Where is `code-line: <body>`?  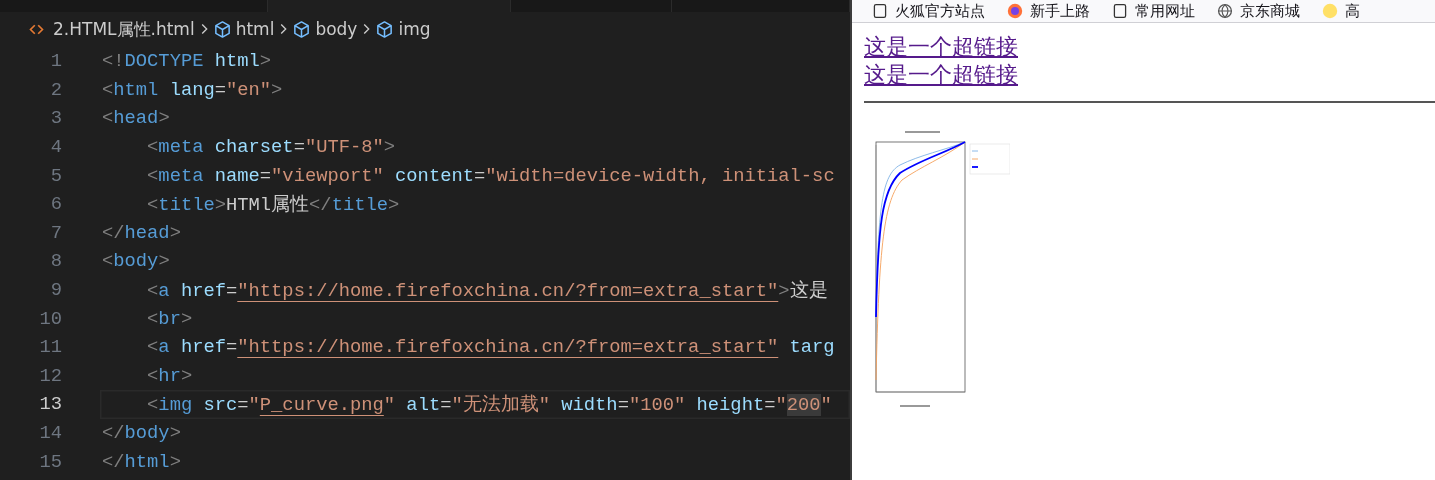
code-line: <body> is located at coordinates (136, 261).